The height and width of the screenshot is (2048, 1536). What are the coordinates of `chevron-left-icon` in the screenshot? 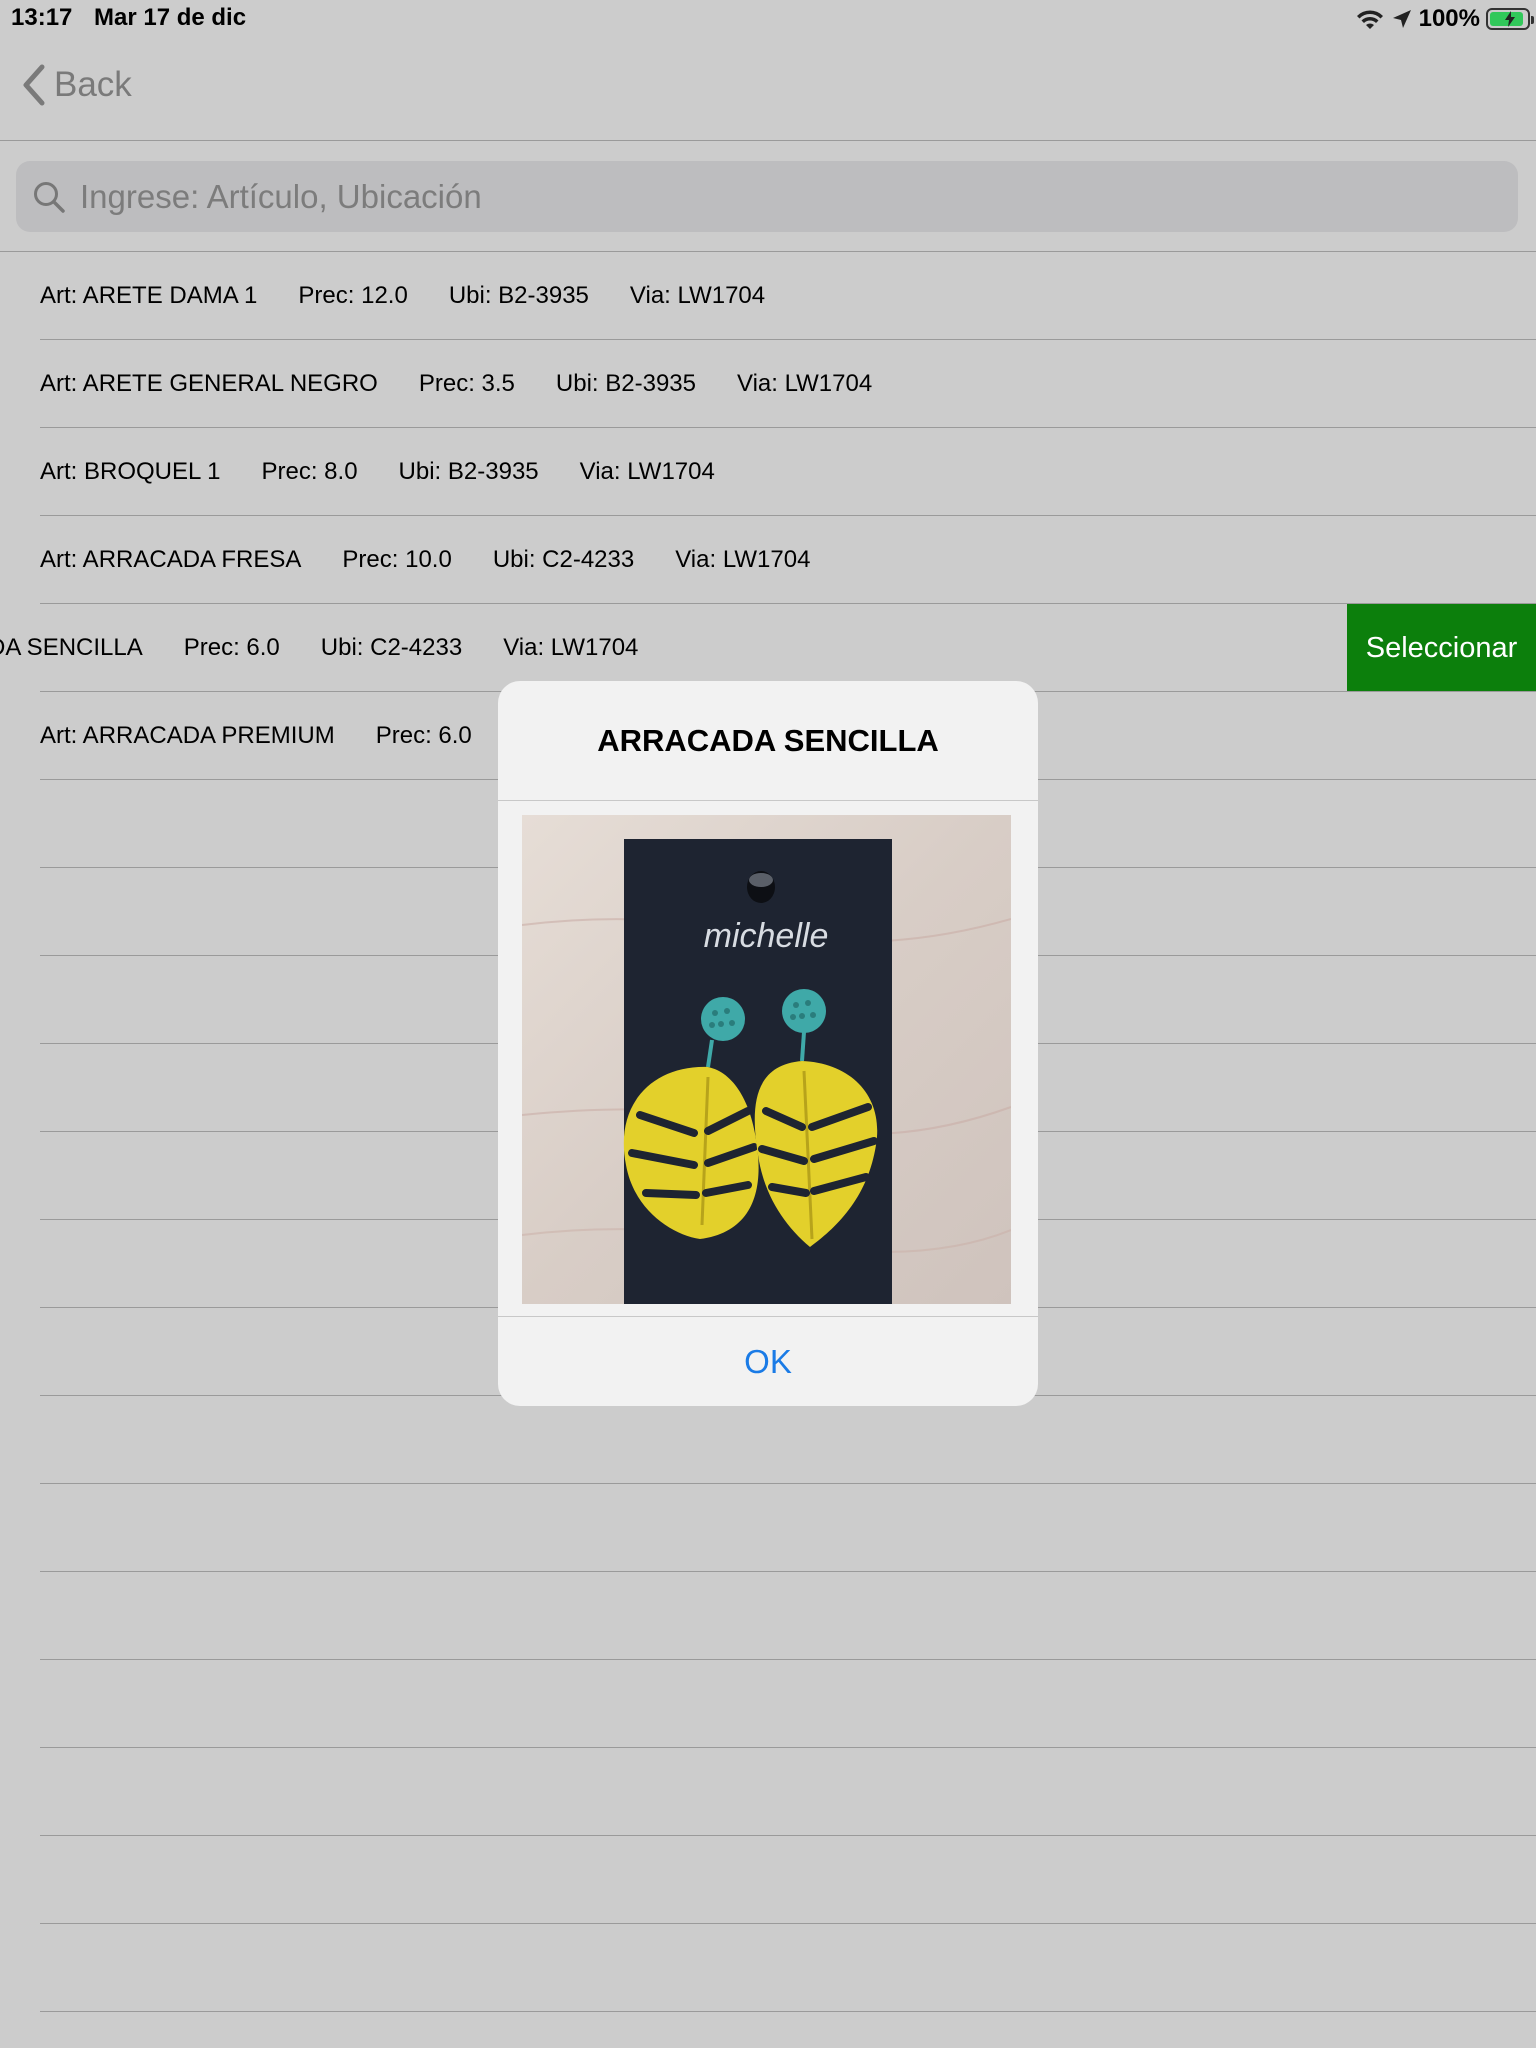 It's located at (34, 85).